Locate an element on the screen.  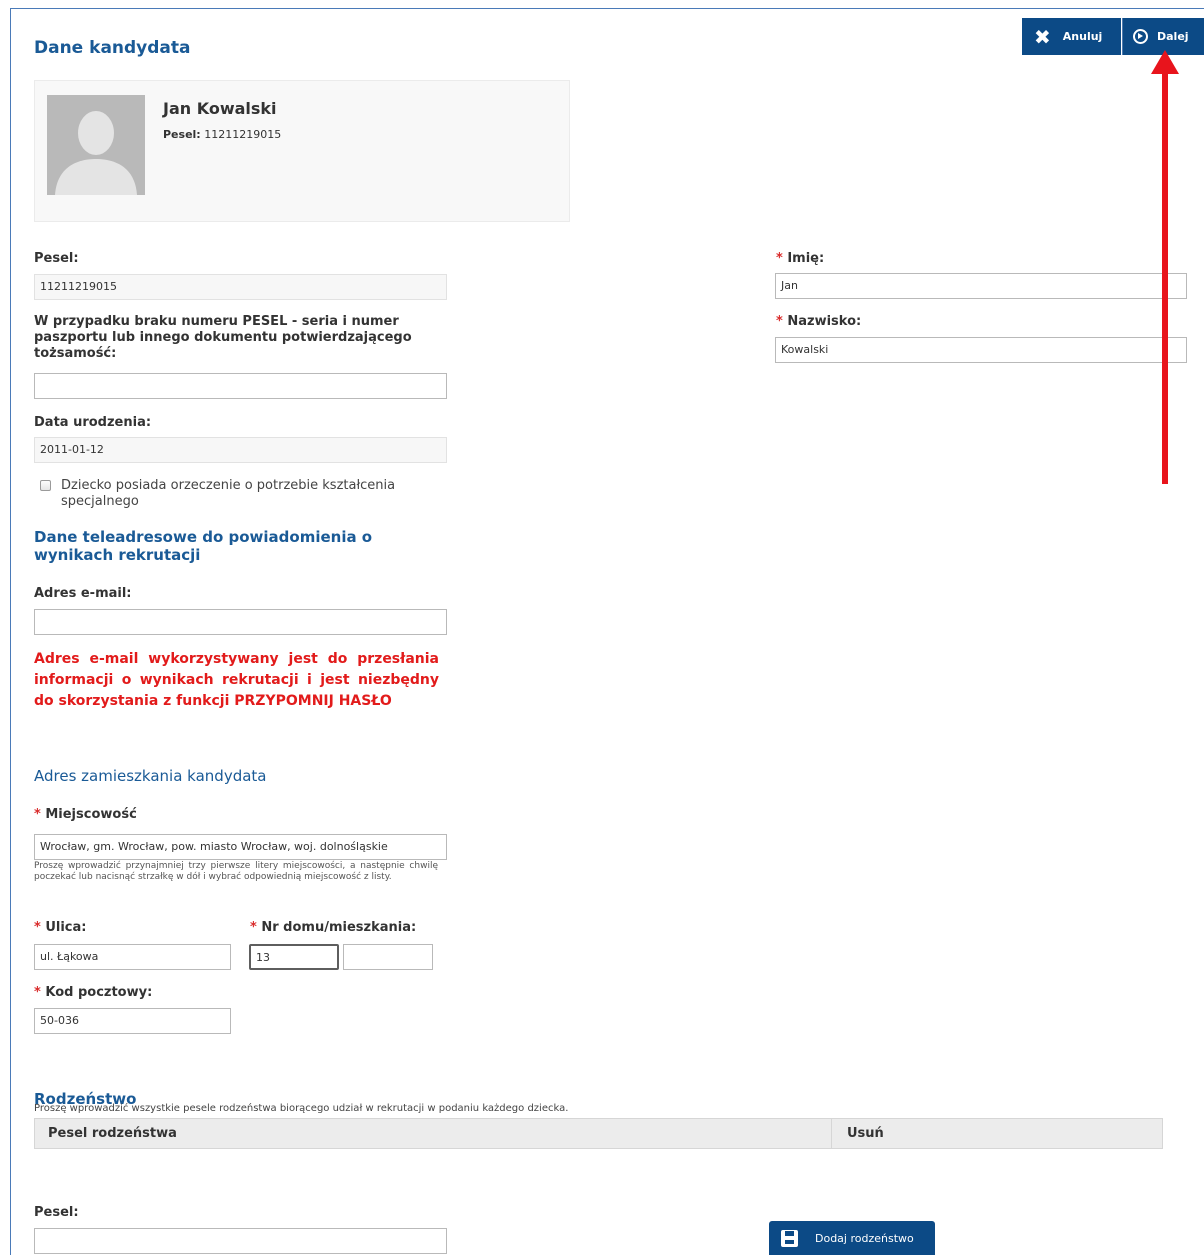
last-name-input: Kowalski is located at coordinates (981, 350).